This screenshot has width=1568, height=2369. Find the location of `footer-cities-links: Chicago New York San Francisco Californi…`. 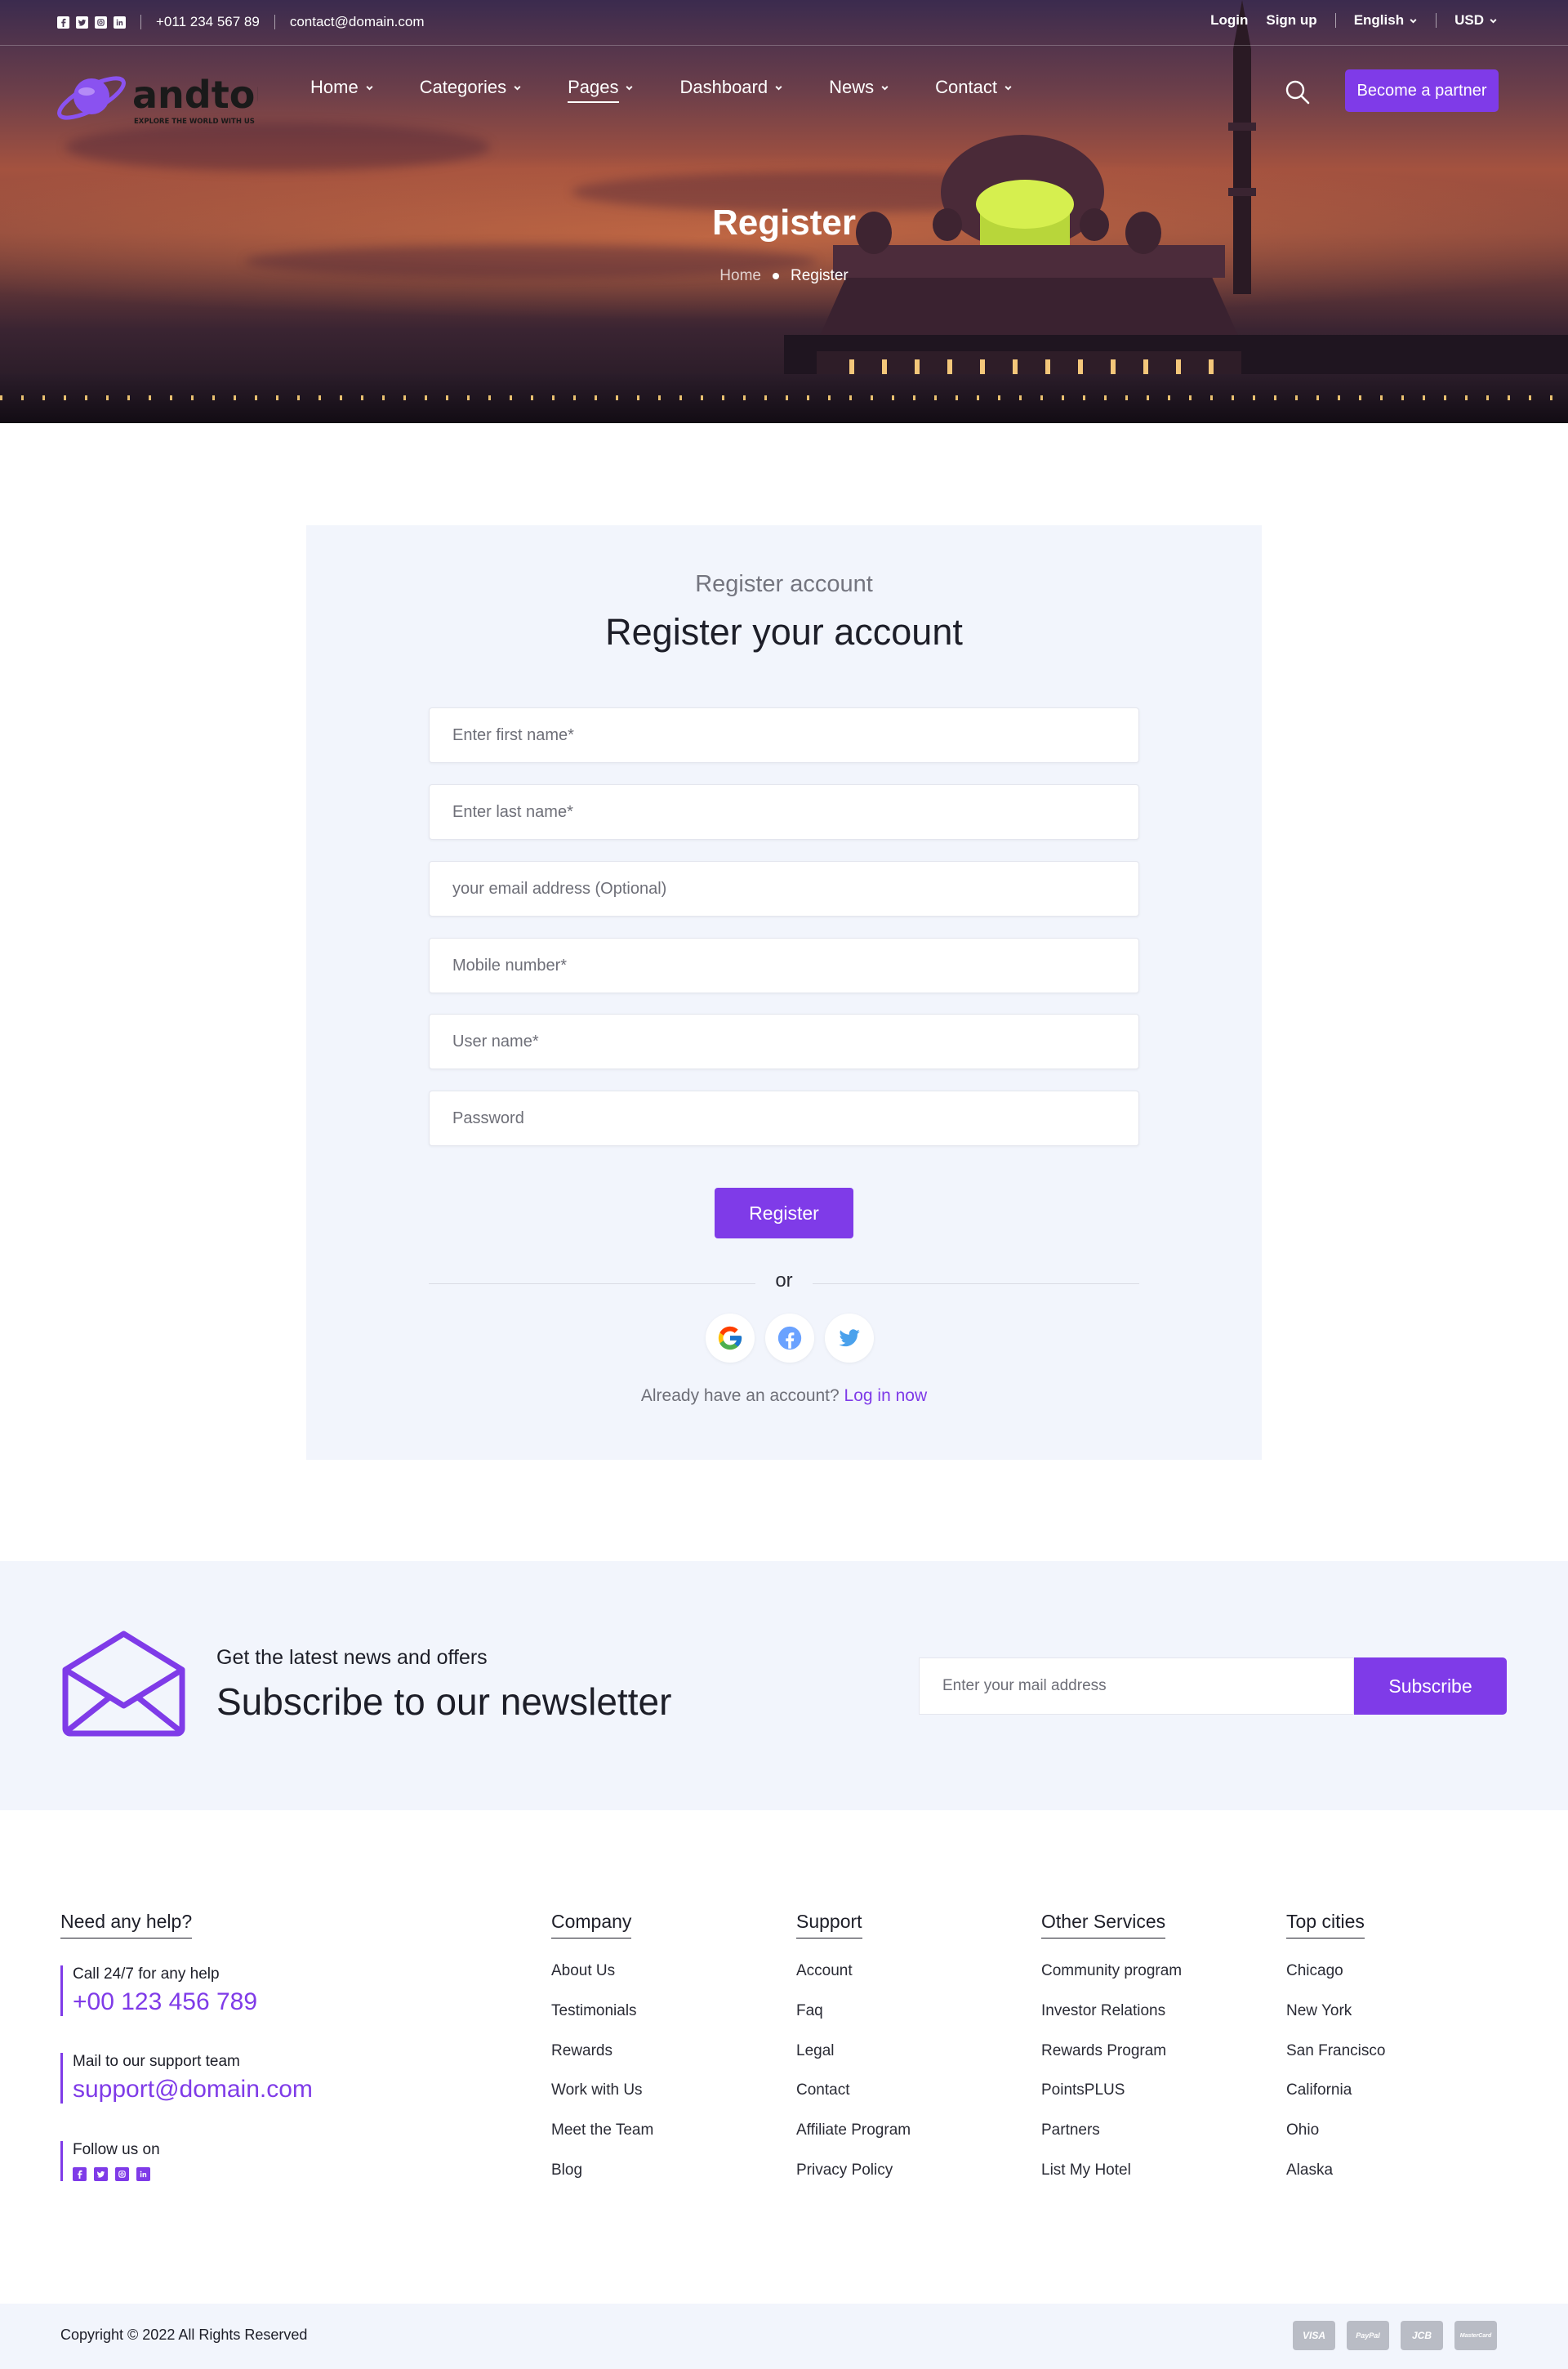

footer-cities-links: Chicago New York San Francisco Californi… is located at coordinates (1335, 2082).